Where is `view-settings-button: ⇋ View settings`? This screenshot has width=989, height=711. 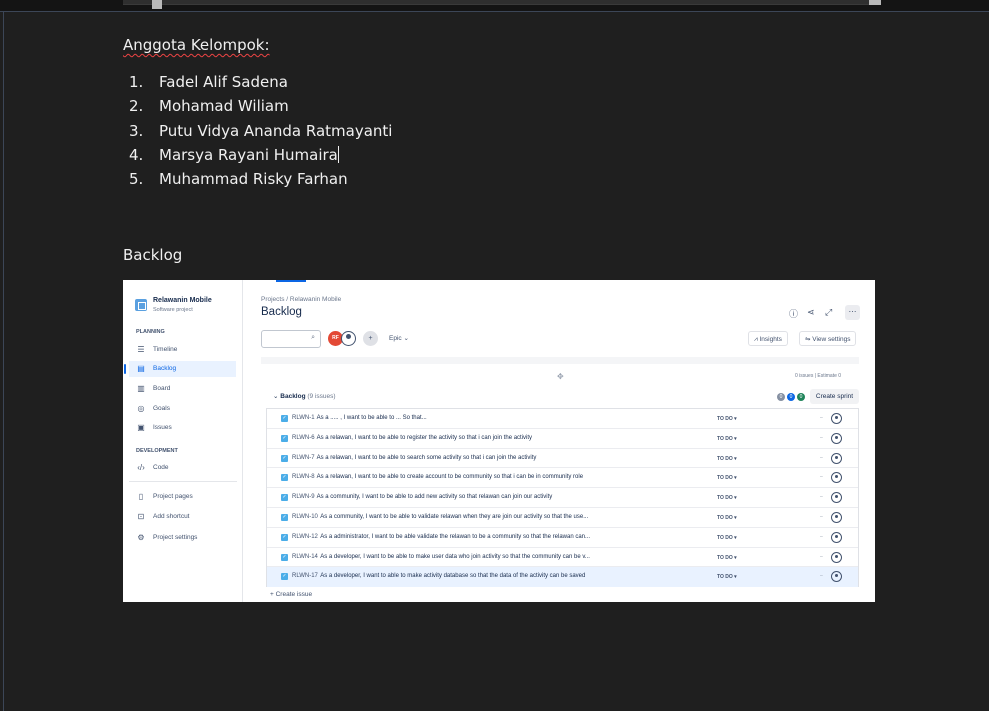
view-settings-button: ⇋ View settings is located at coordinates (828, 338).